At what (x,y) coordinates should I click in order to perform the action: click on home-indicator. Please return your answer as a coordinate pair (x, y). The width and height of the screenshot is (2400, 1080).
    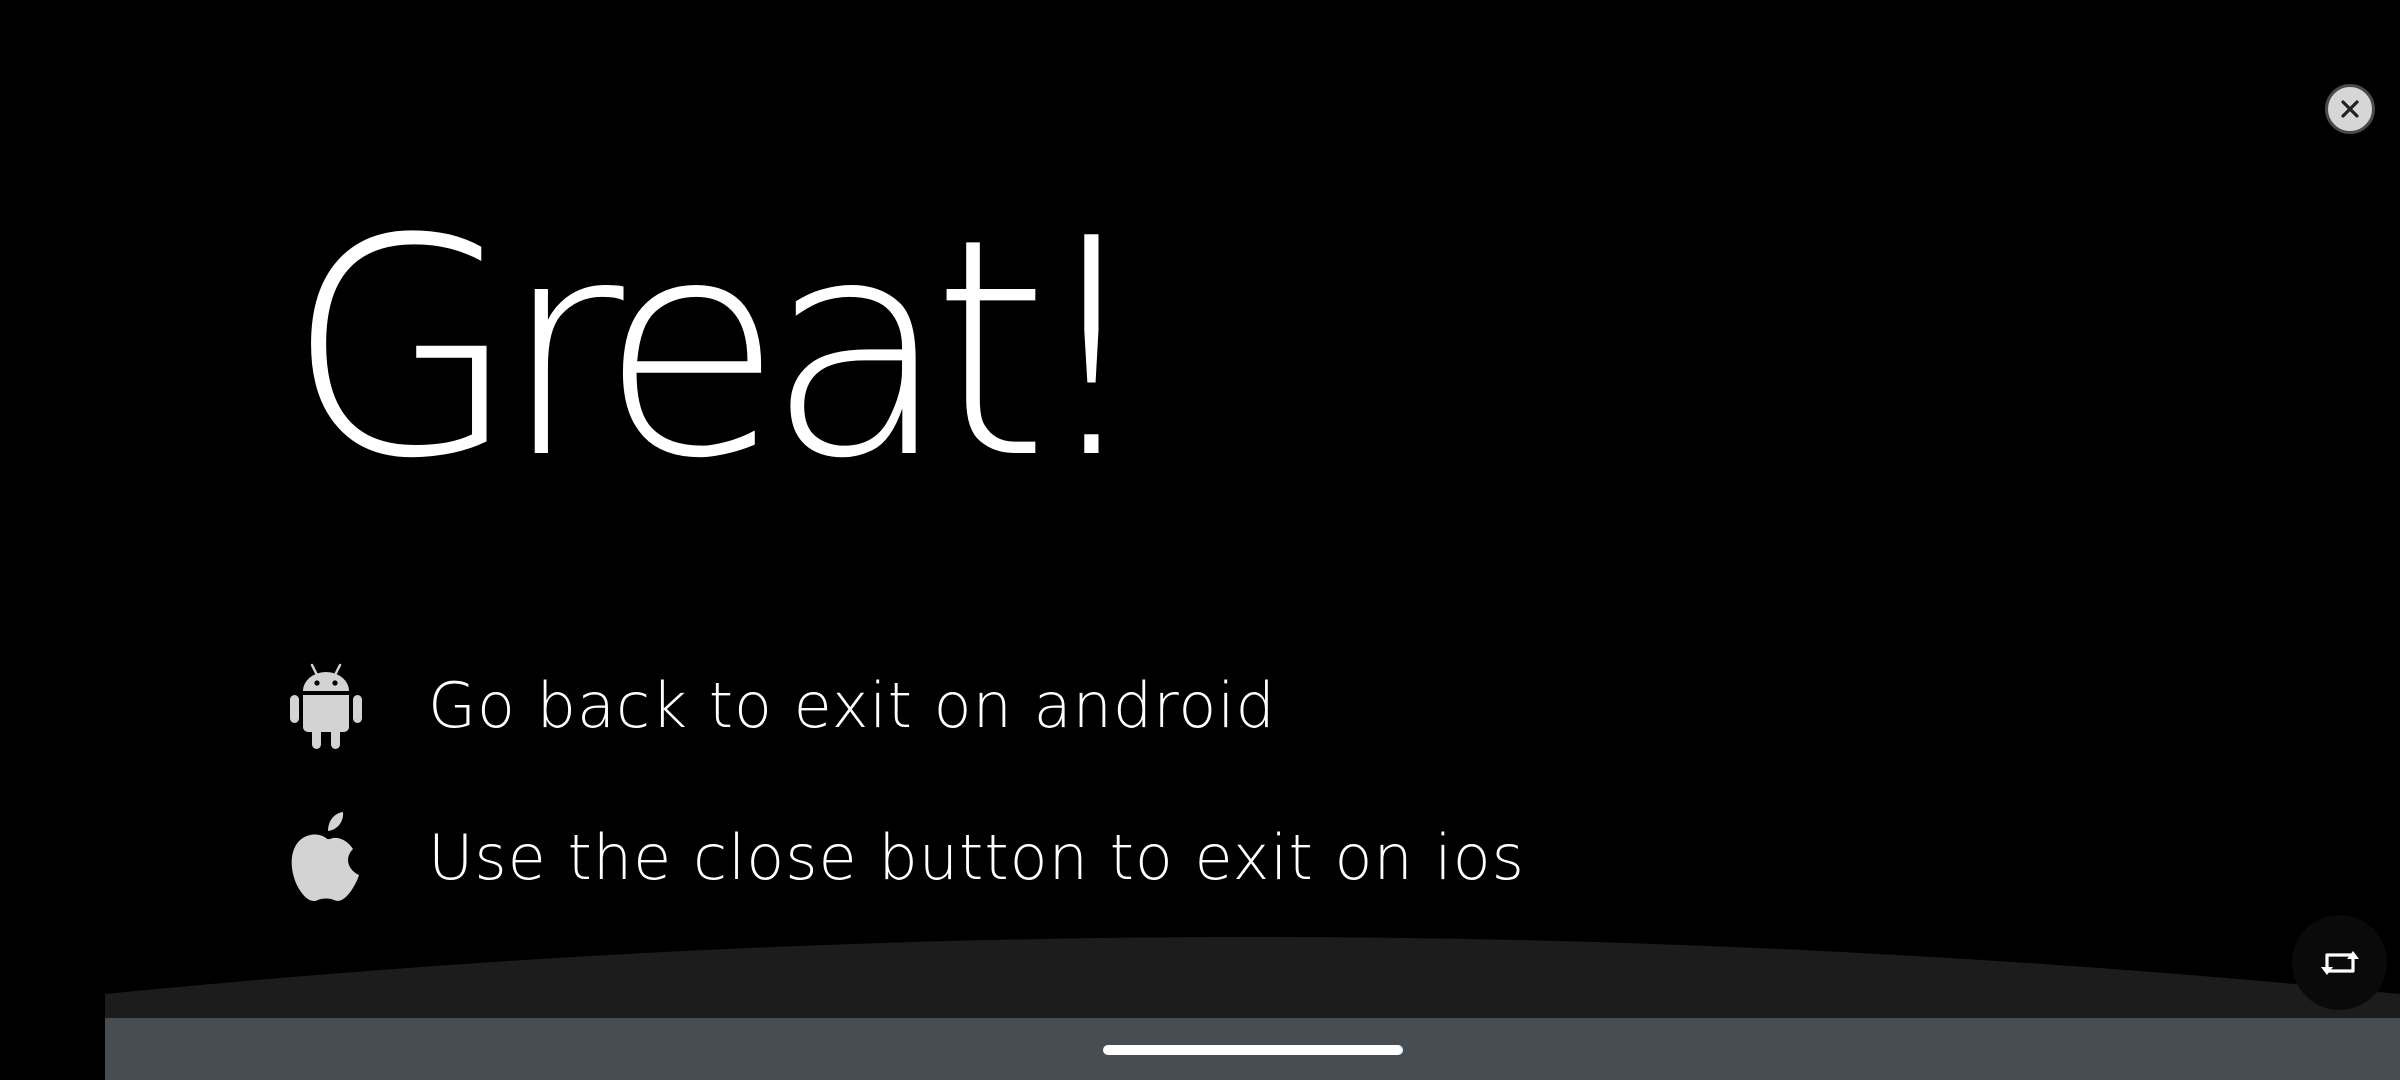
    Looking at the image, I should click on (1253, 1050).